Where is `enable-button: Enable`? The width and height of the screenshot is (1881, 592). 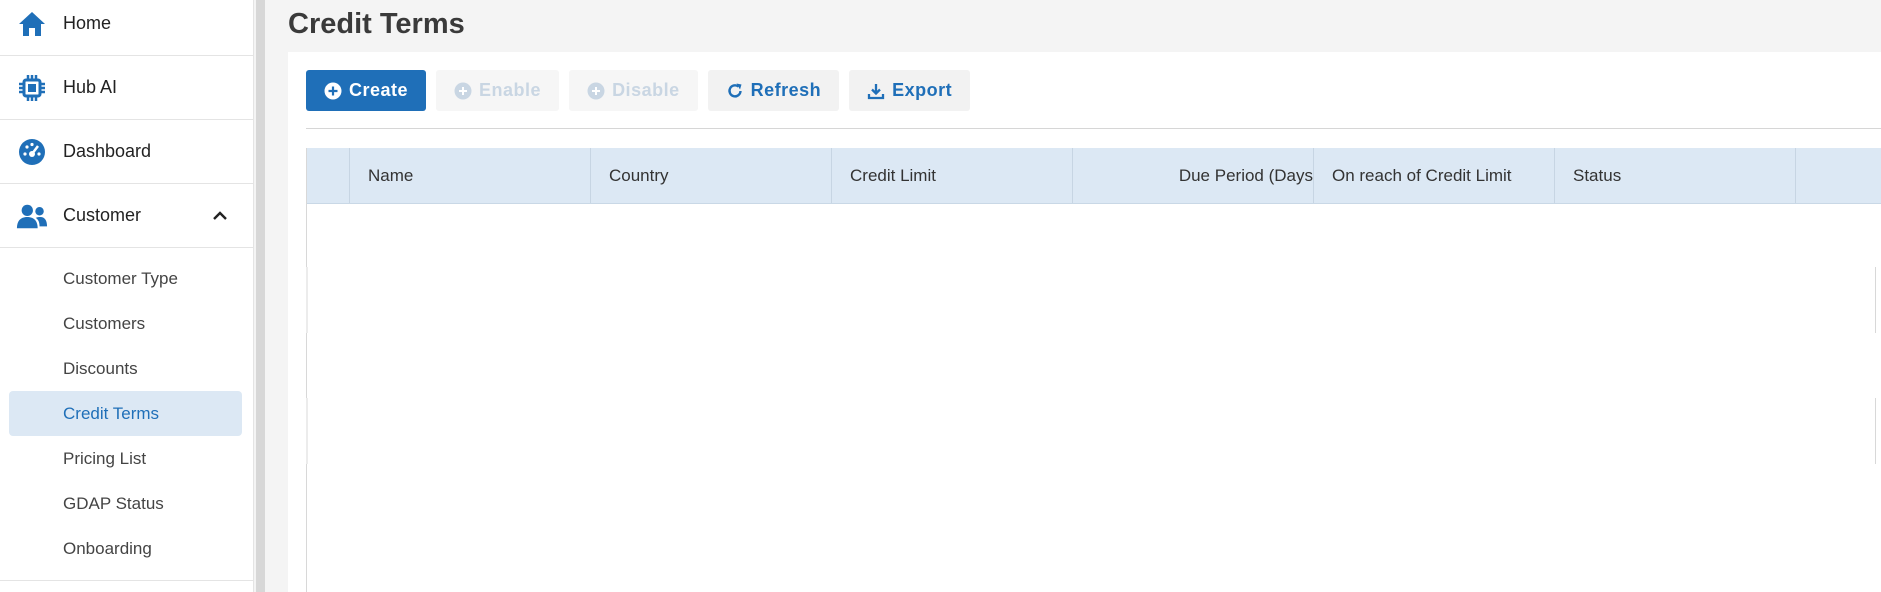 enable-button: Enable is located at coordinates (498, 90).